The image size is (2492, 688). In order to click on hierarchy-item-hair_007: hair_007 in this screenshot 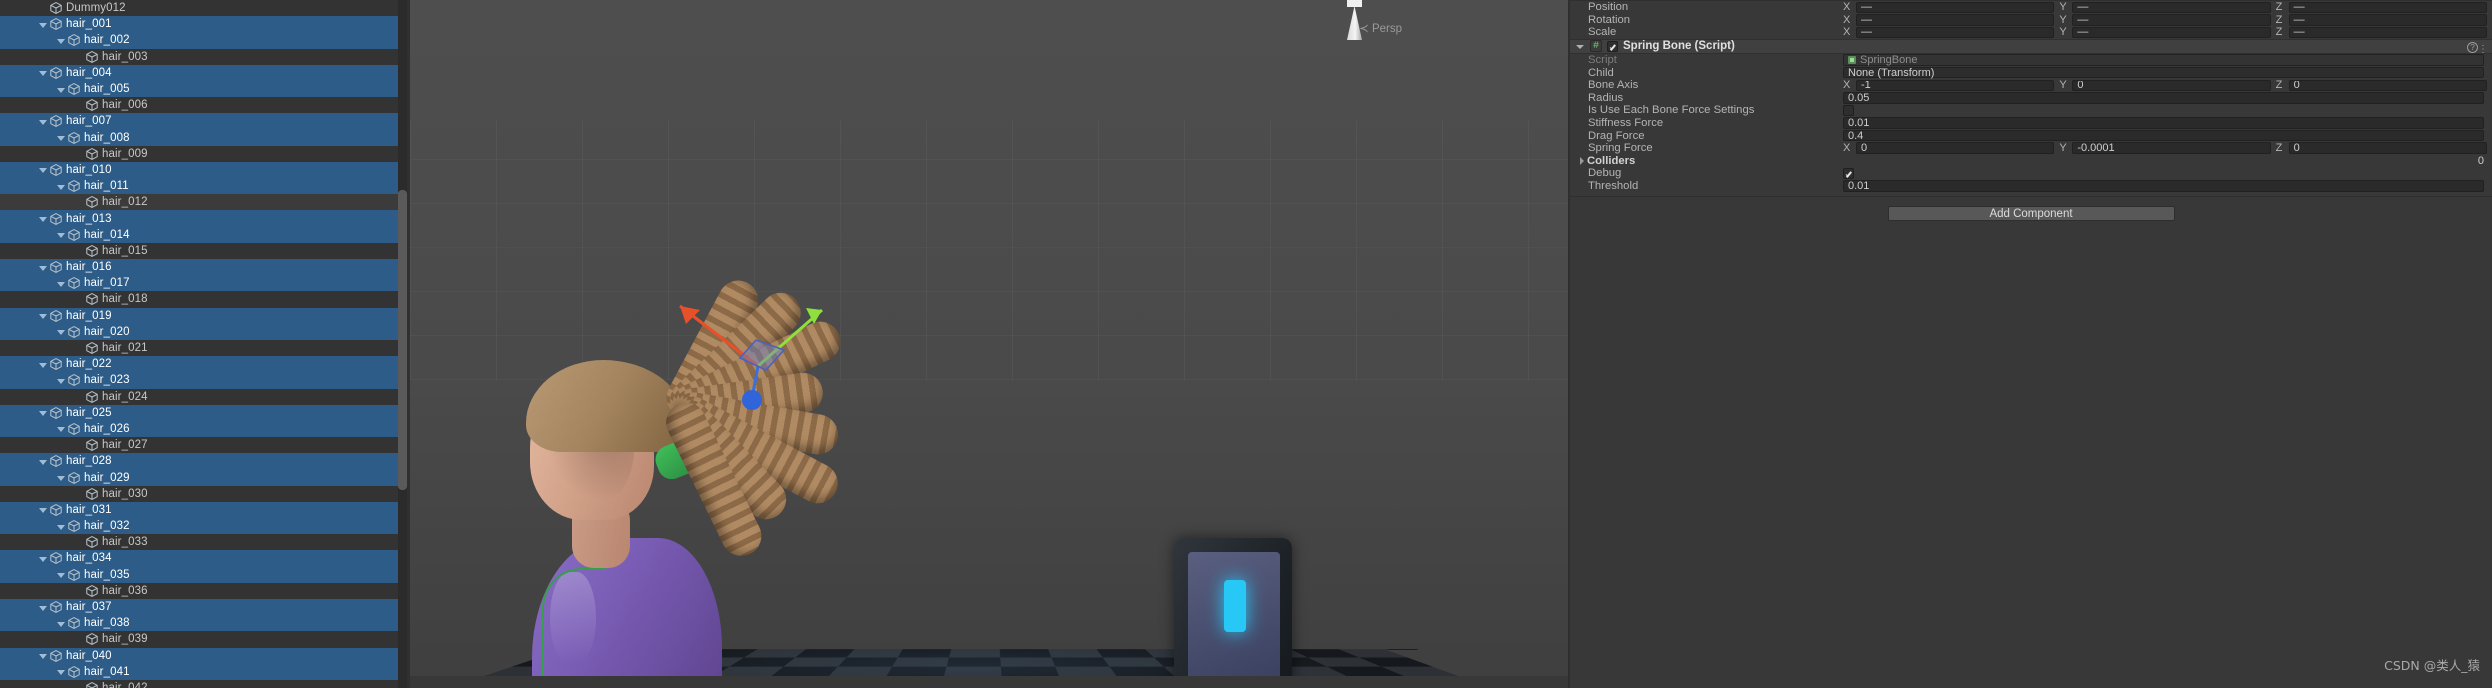, I will do `click(205, 121)`.